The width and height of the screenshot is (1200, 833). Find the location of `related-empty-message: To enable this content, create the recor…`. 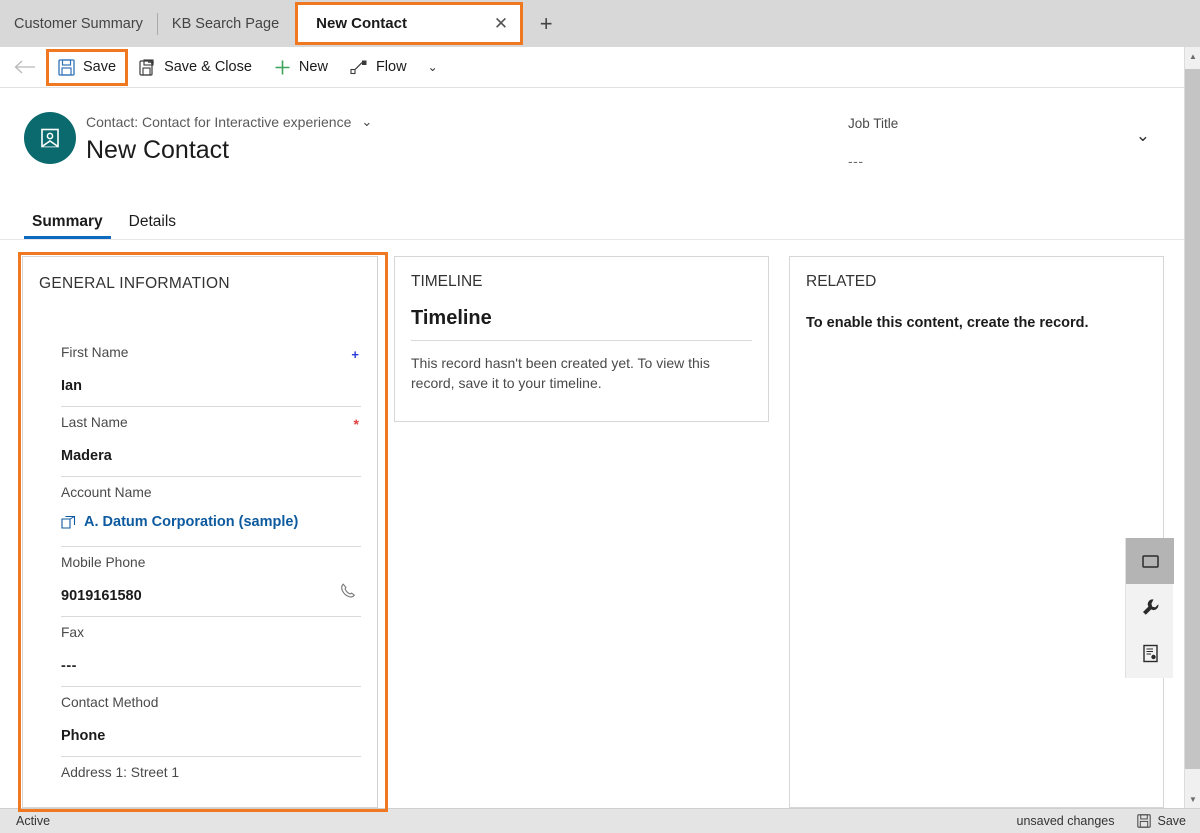

related-empty-message: To enable this content, create the recor… is located at coordinates (947, 323).